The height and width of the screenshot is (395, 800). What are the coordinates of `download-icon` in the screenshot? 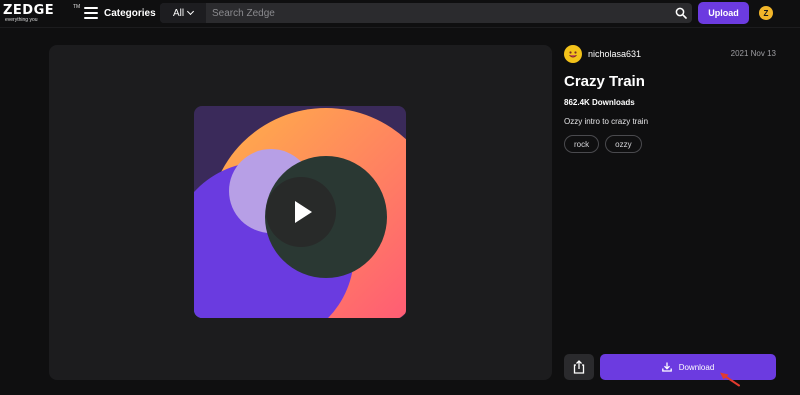 It's located at (666, 367).